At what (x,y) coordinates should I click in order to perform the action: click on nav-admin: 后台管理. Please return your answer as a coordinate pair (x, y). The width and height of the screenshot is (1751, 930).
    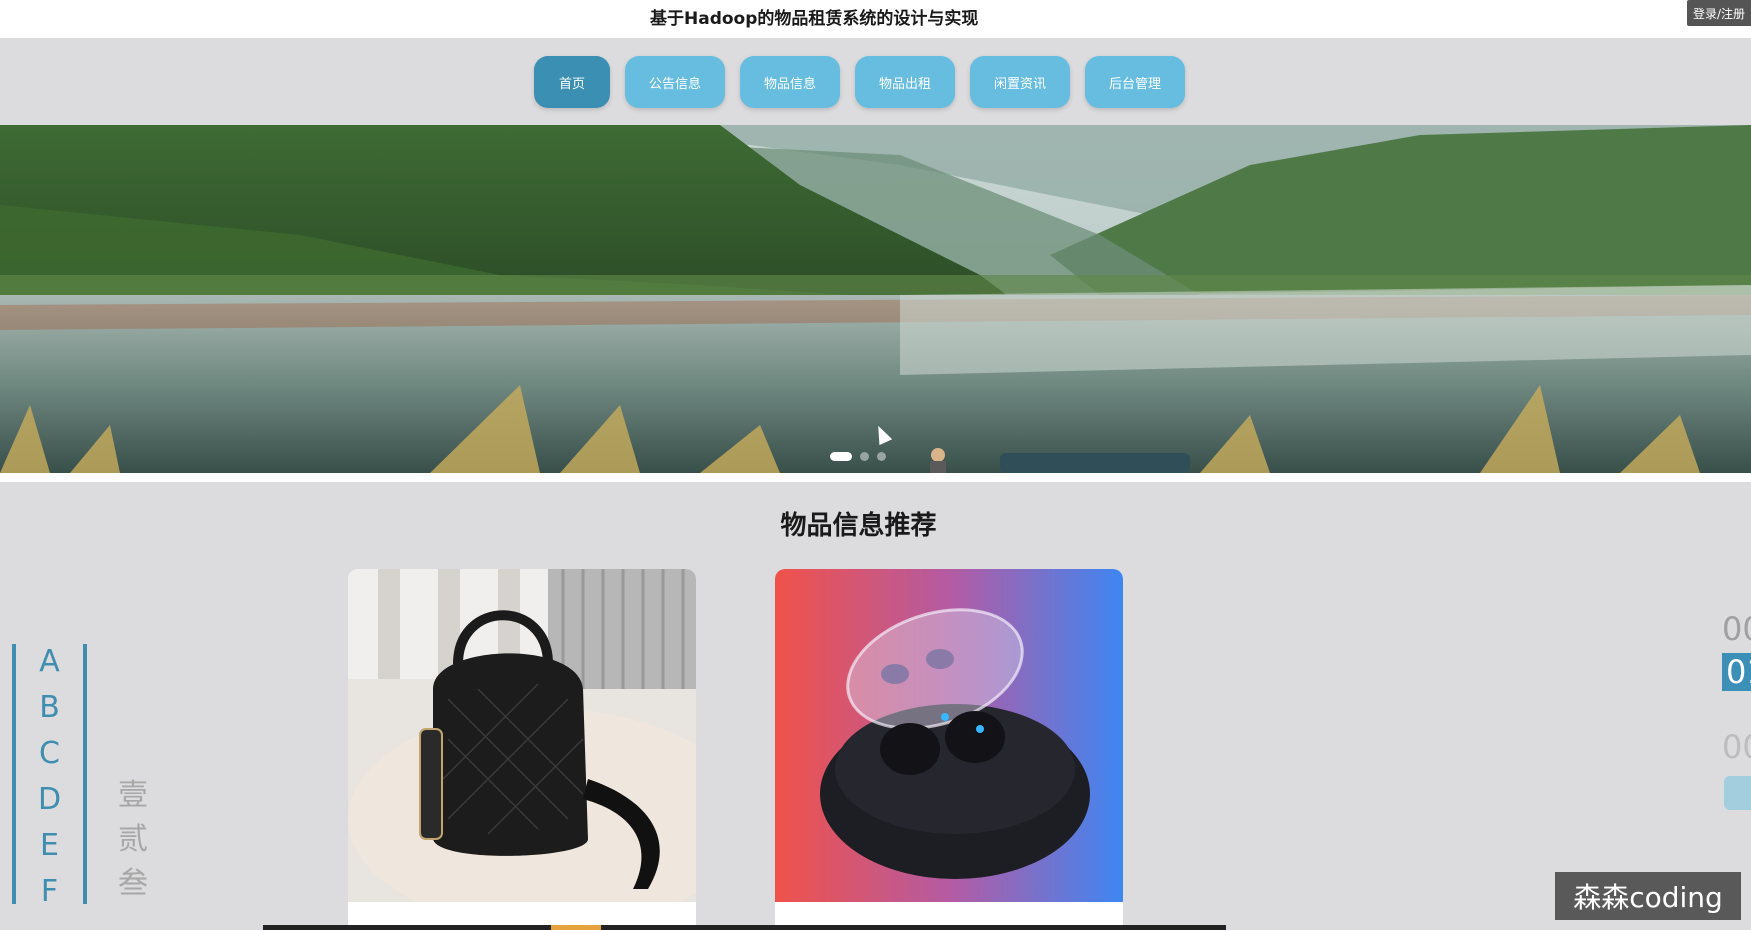
    Looking at the image, I should click on (1135, 82).